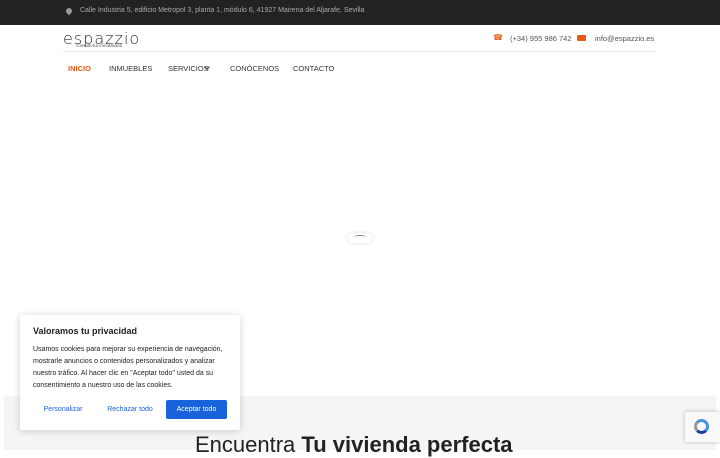  What do you see at coordinates (498, 37) in the screenshot?
I see `phone-icon: ☎` at bounding box center [498, 37].